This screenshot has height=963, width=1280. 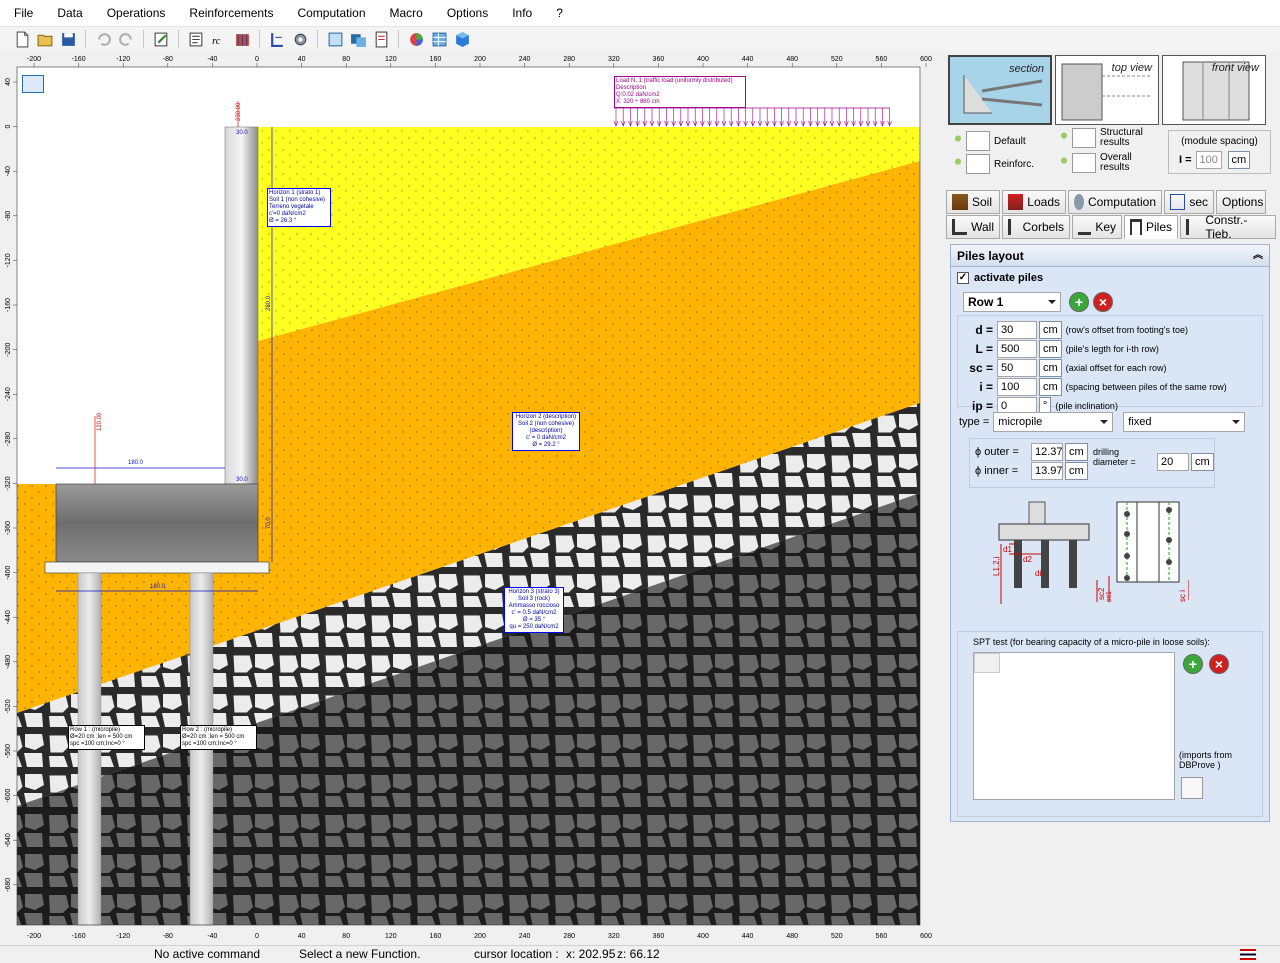 I want to click on redo-icon, so click(x=126, y=39).